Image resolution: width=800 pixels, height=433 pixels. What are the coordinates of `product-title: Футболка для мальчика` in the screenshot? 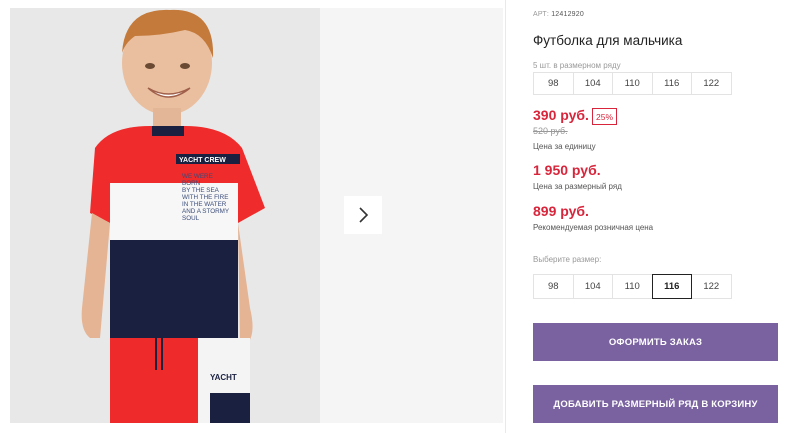 It's located at (608, 40).